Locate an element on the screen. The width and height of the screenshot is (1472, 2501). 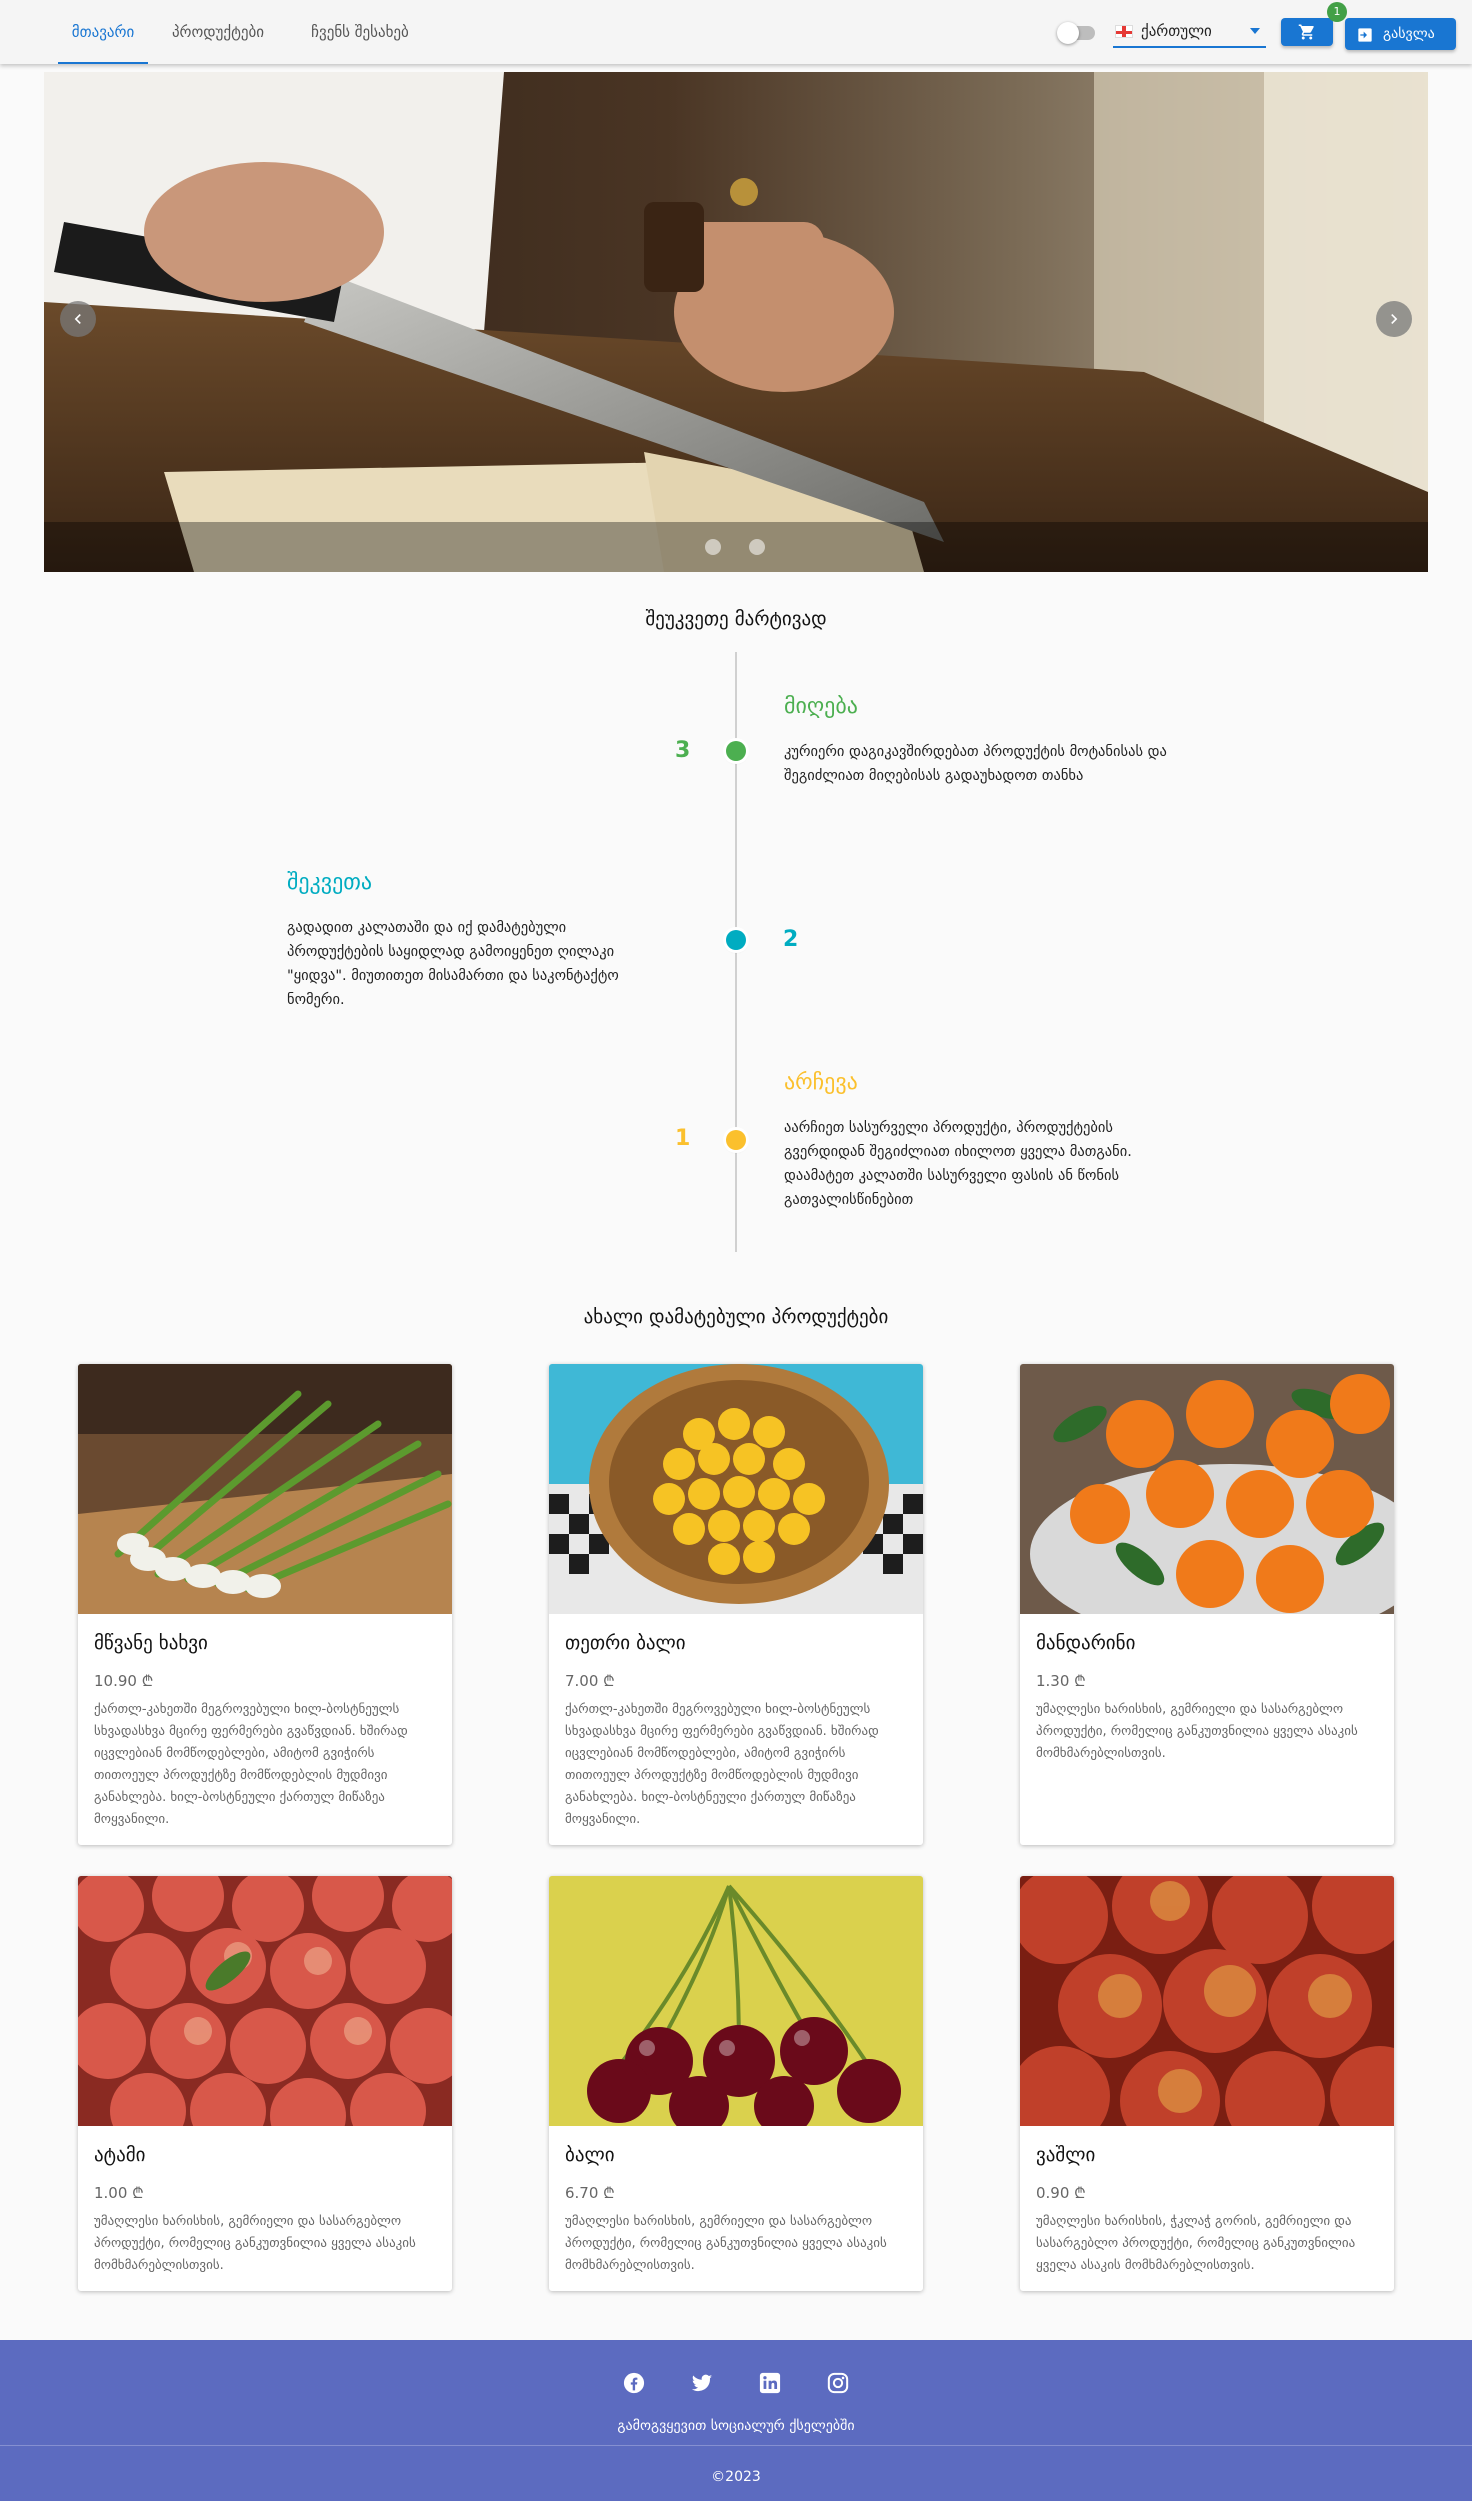
step-number: 2 is located at coordinates (791, 939).